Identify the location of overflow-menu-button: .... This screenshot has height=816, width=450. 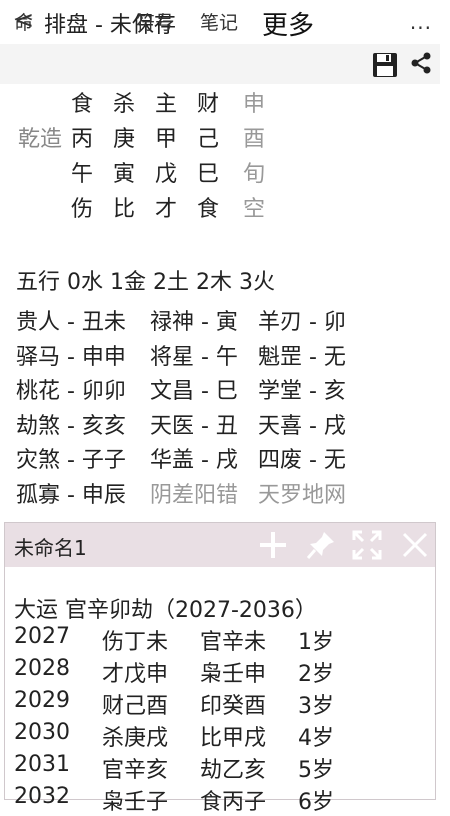
(421, 22).